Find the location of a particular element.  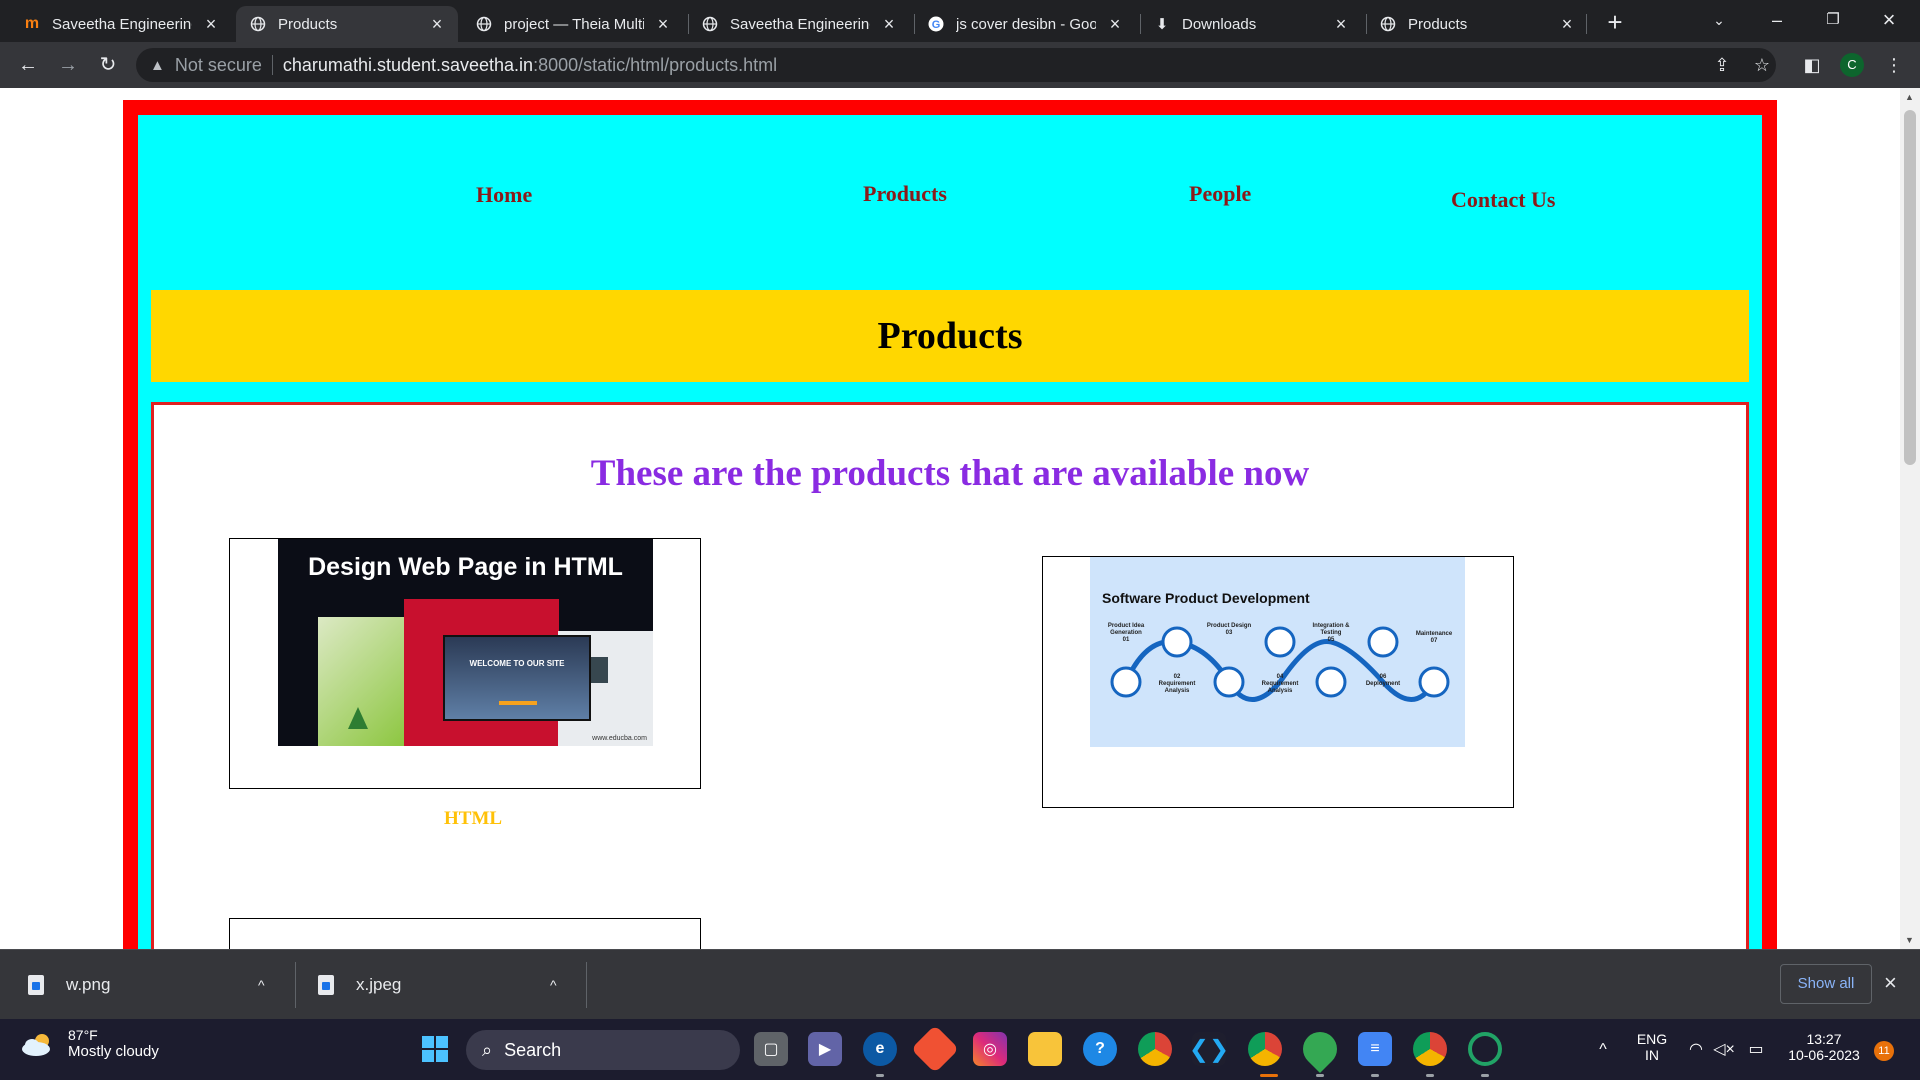

hero-button is located at coordinates (518, 703).